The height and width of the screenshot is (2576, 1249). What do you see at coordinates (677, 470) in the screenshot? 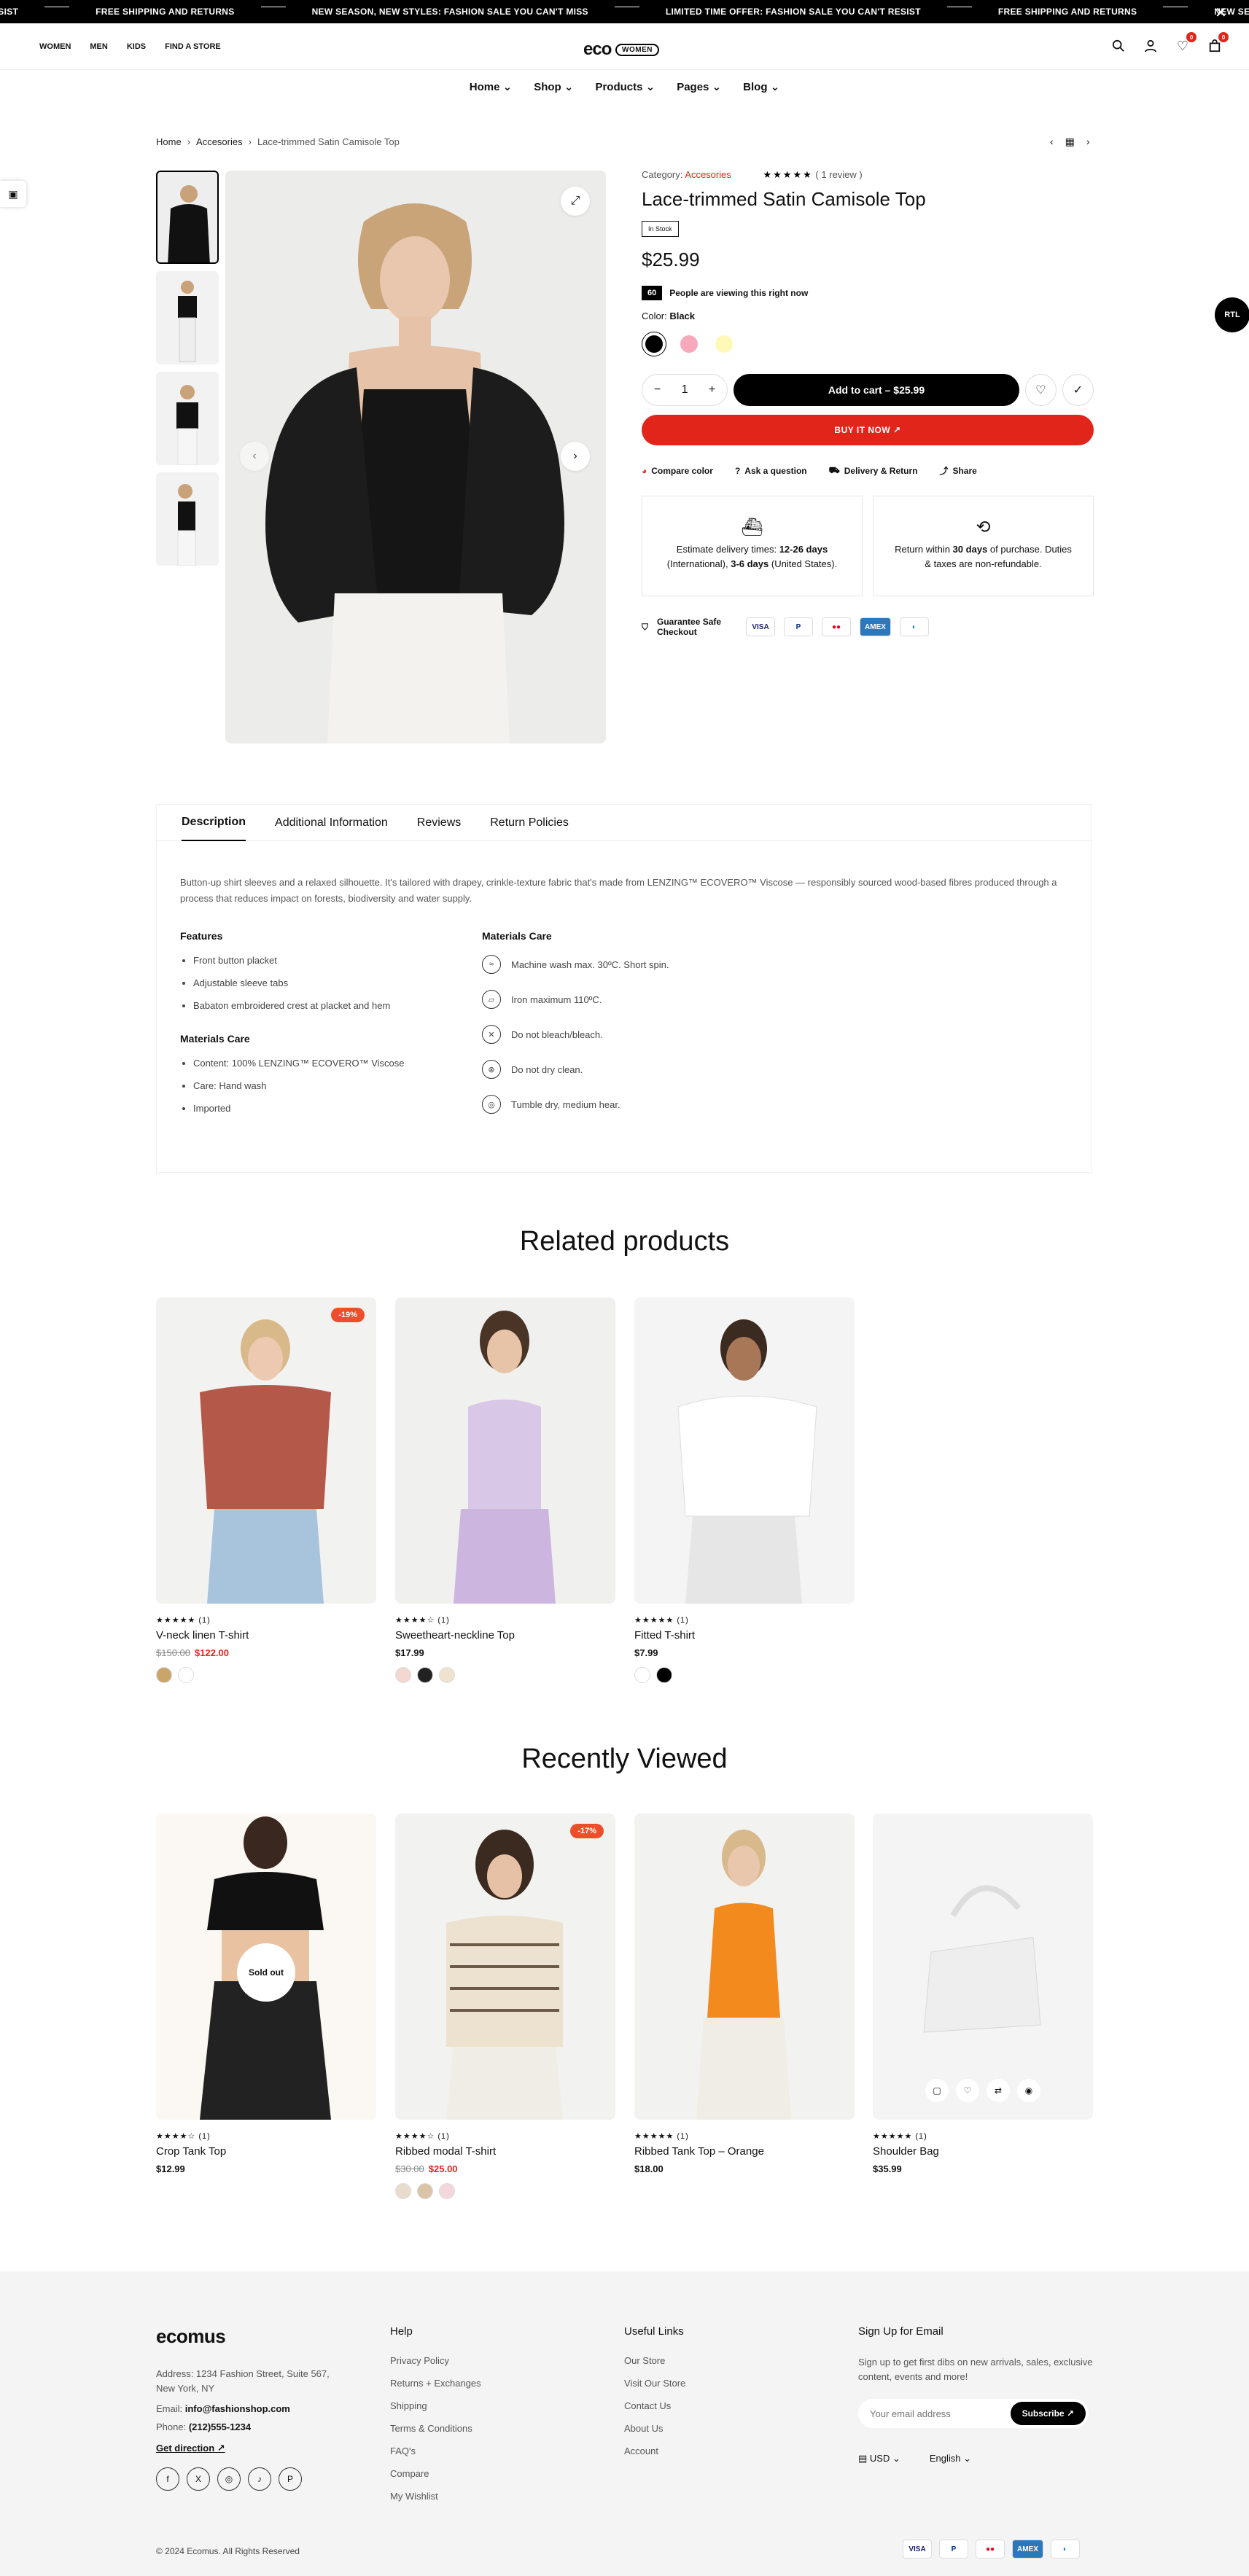
I see `compare-color-link: ◕ Compare color` at bounding box center [677, 470].